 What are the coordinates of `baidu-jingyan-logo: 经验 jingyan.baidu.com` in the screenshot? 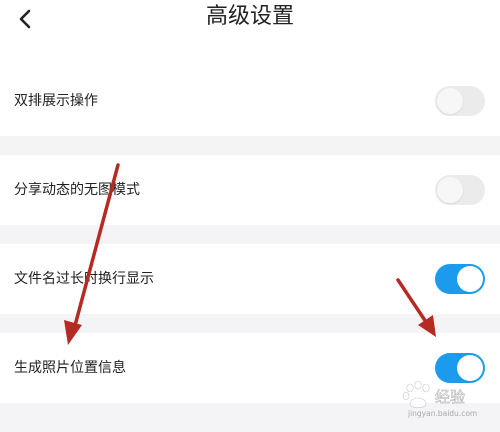 It's located at (439, 399).